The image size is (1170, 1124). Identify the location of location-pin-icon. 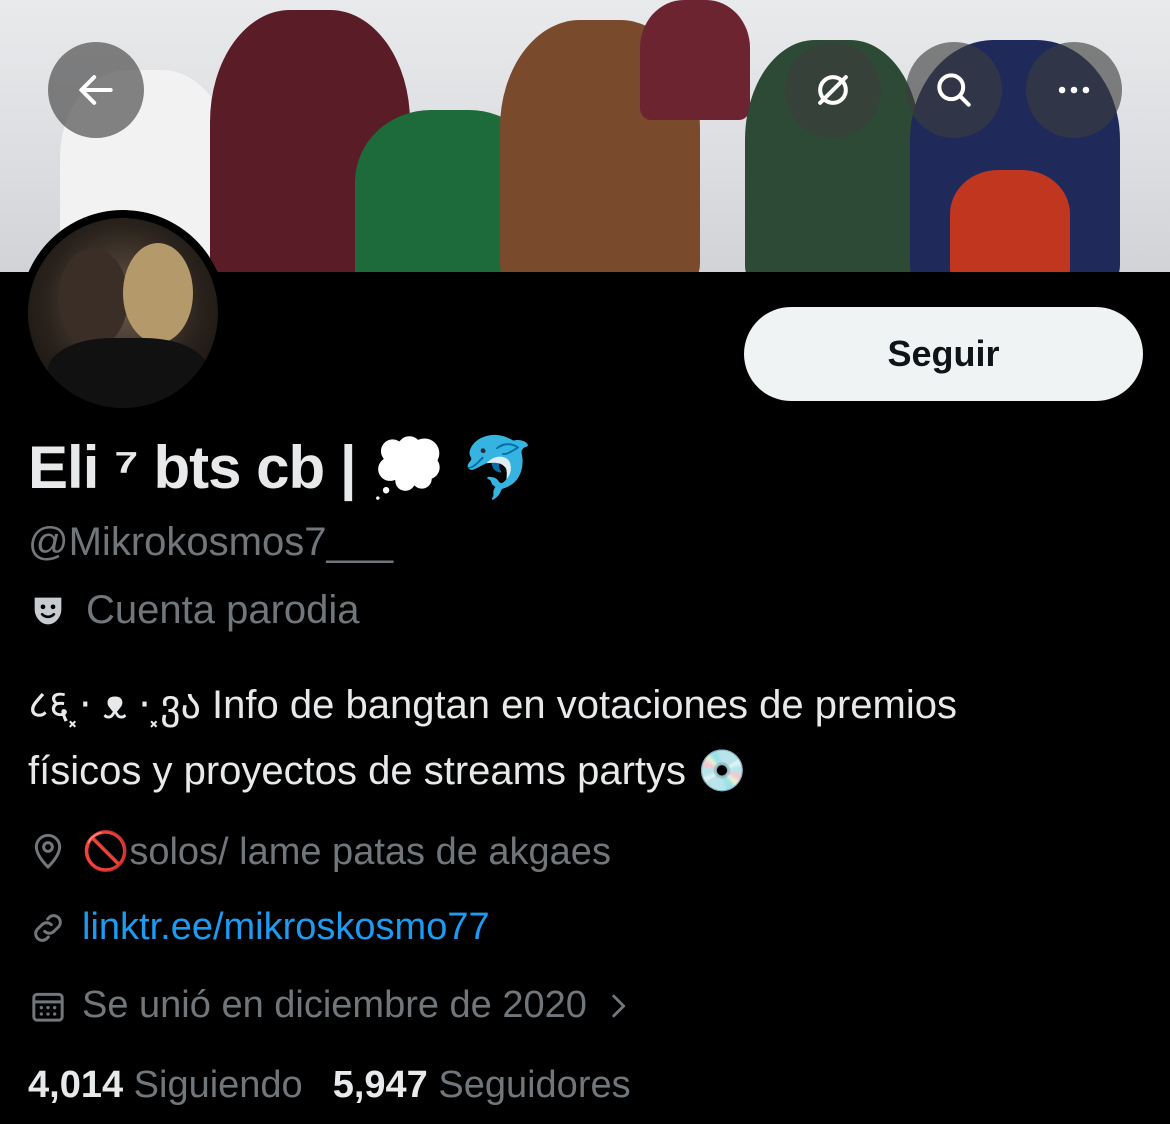
(48, 851).